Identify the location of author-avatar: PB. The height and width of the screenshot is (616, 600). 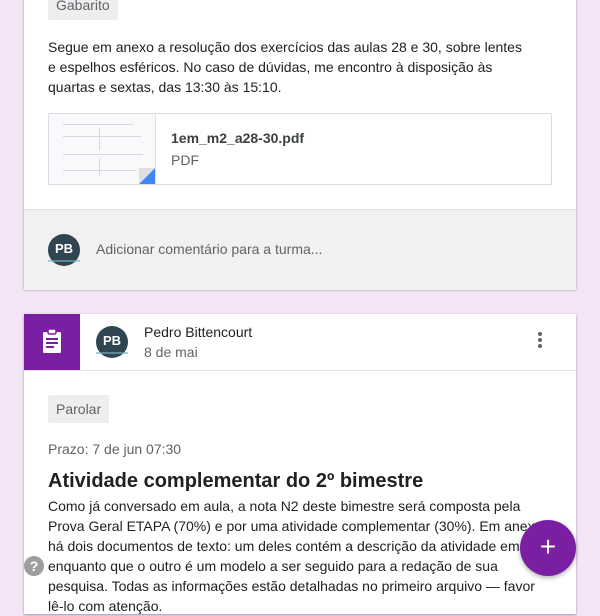
(112, 342).